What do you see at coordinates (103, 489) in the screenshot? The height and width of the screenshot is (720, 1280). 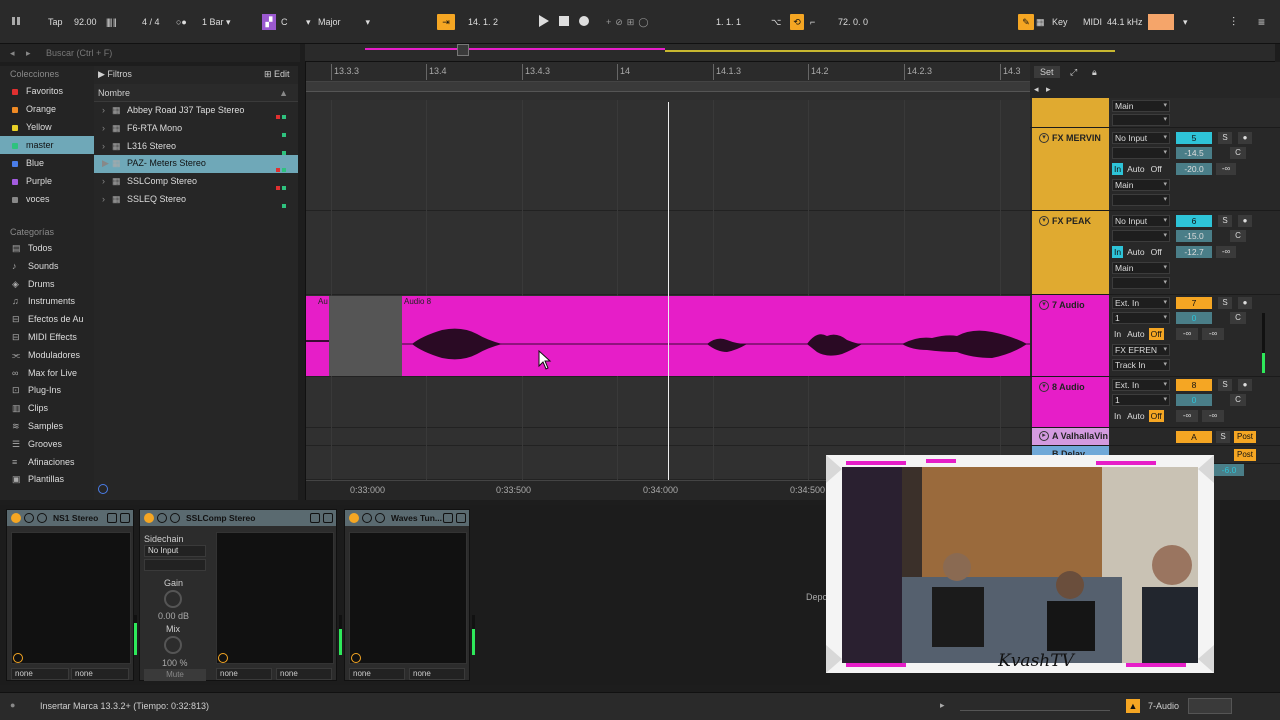 I see `hotswap-icon` at bounding box center [103, 489].